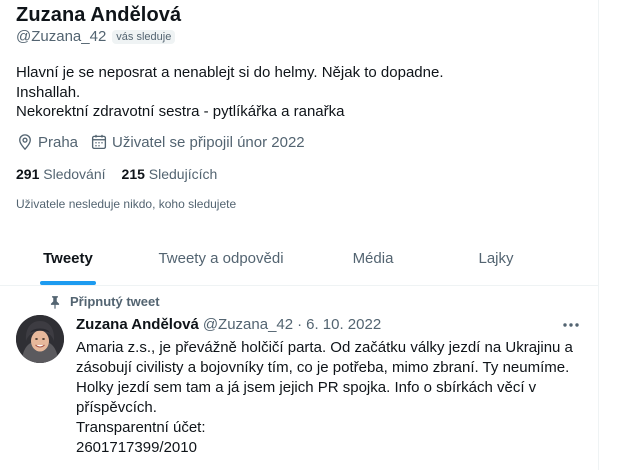 Image resolution: width=620 pixels, height=470 pixels. I want to click on location-text: Praha, so click(58, 142).